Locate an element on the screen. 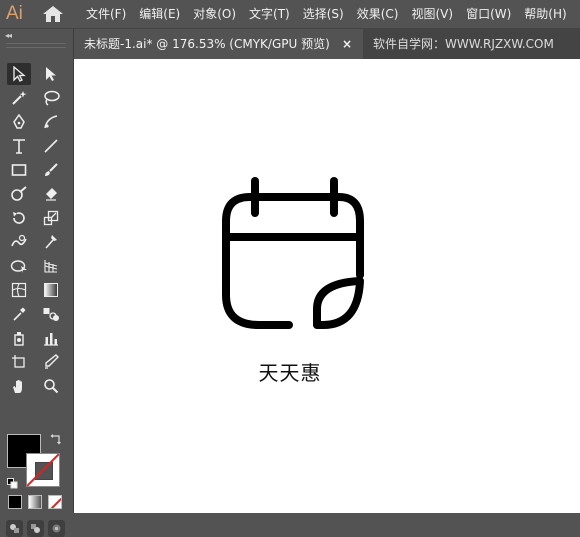 The image size is (580, 537). draw-behind-button is located at coordinates (35, 528).